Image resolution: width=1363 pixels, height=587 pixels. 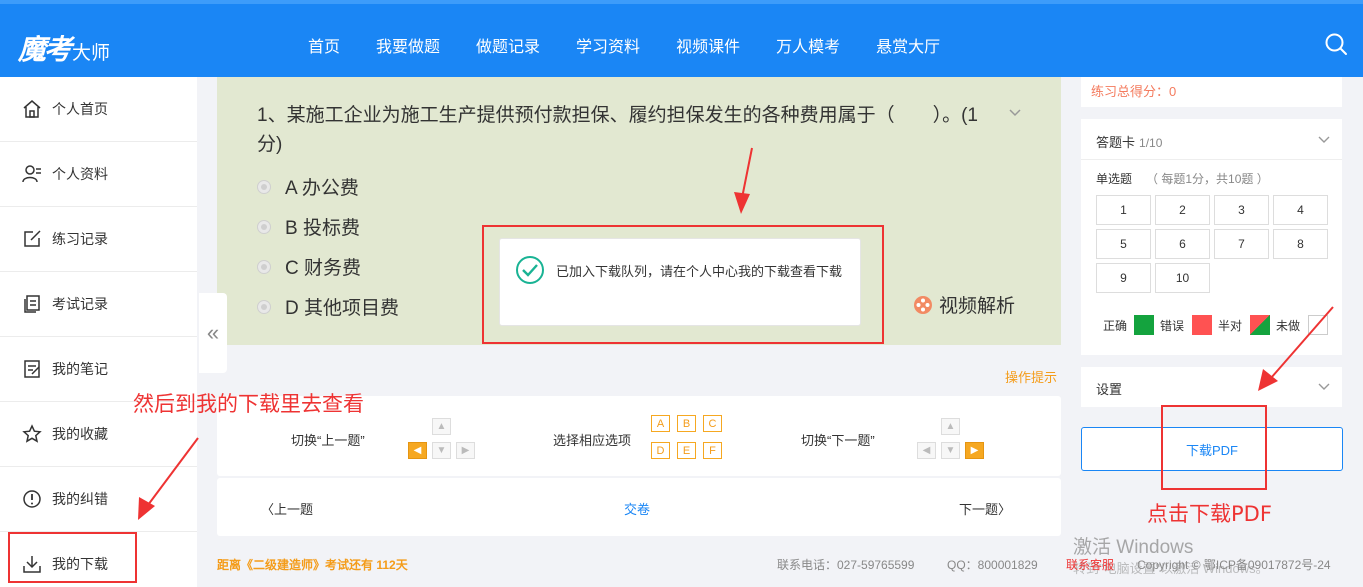 I want to click on question-pager: 〈上一题 交卷 下一题〉, so click(x=639, y=507).